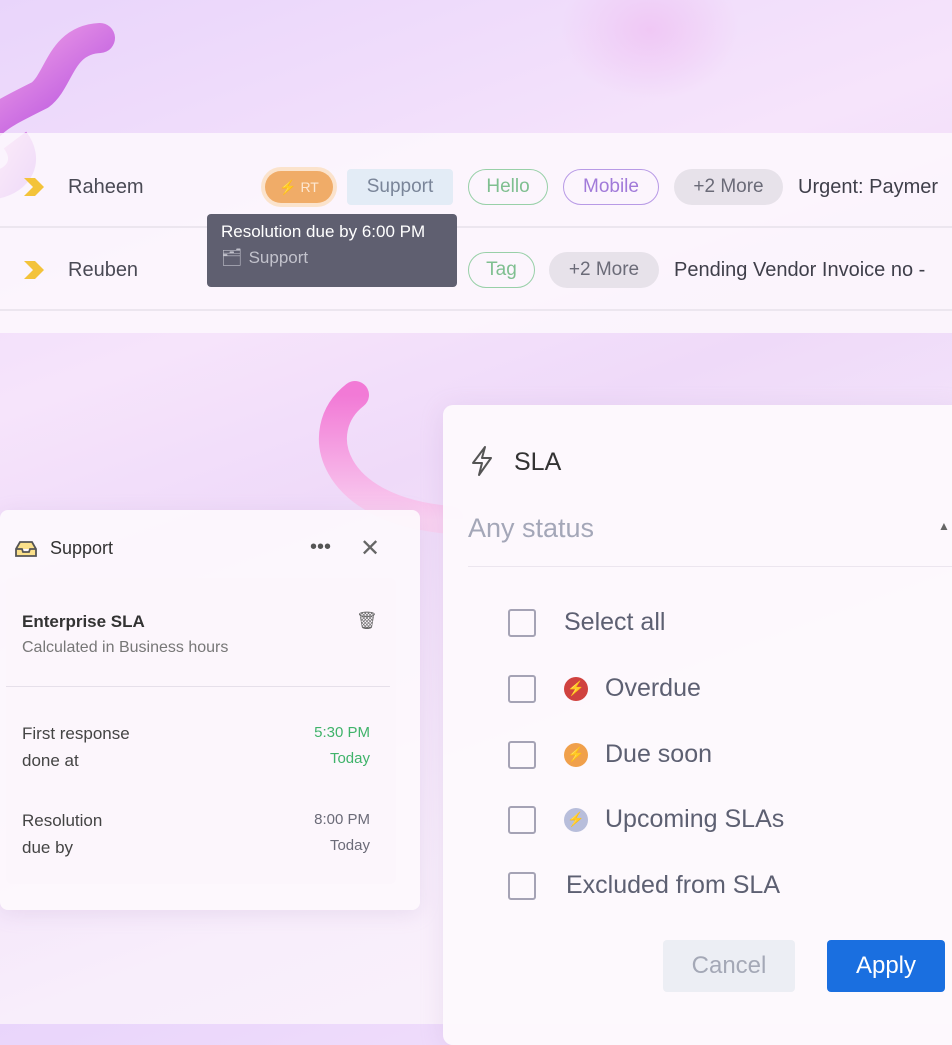  I want to click on cancel-button: Cancel, so click(729, 966).